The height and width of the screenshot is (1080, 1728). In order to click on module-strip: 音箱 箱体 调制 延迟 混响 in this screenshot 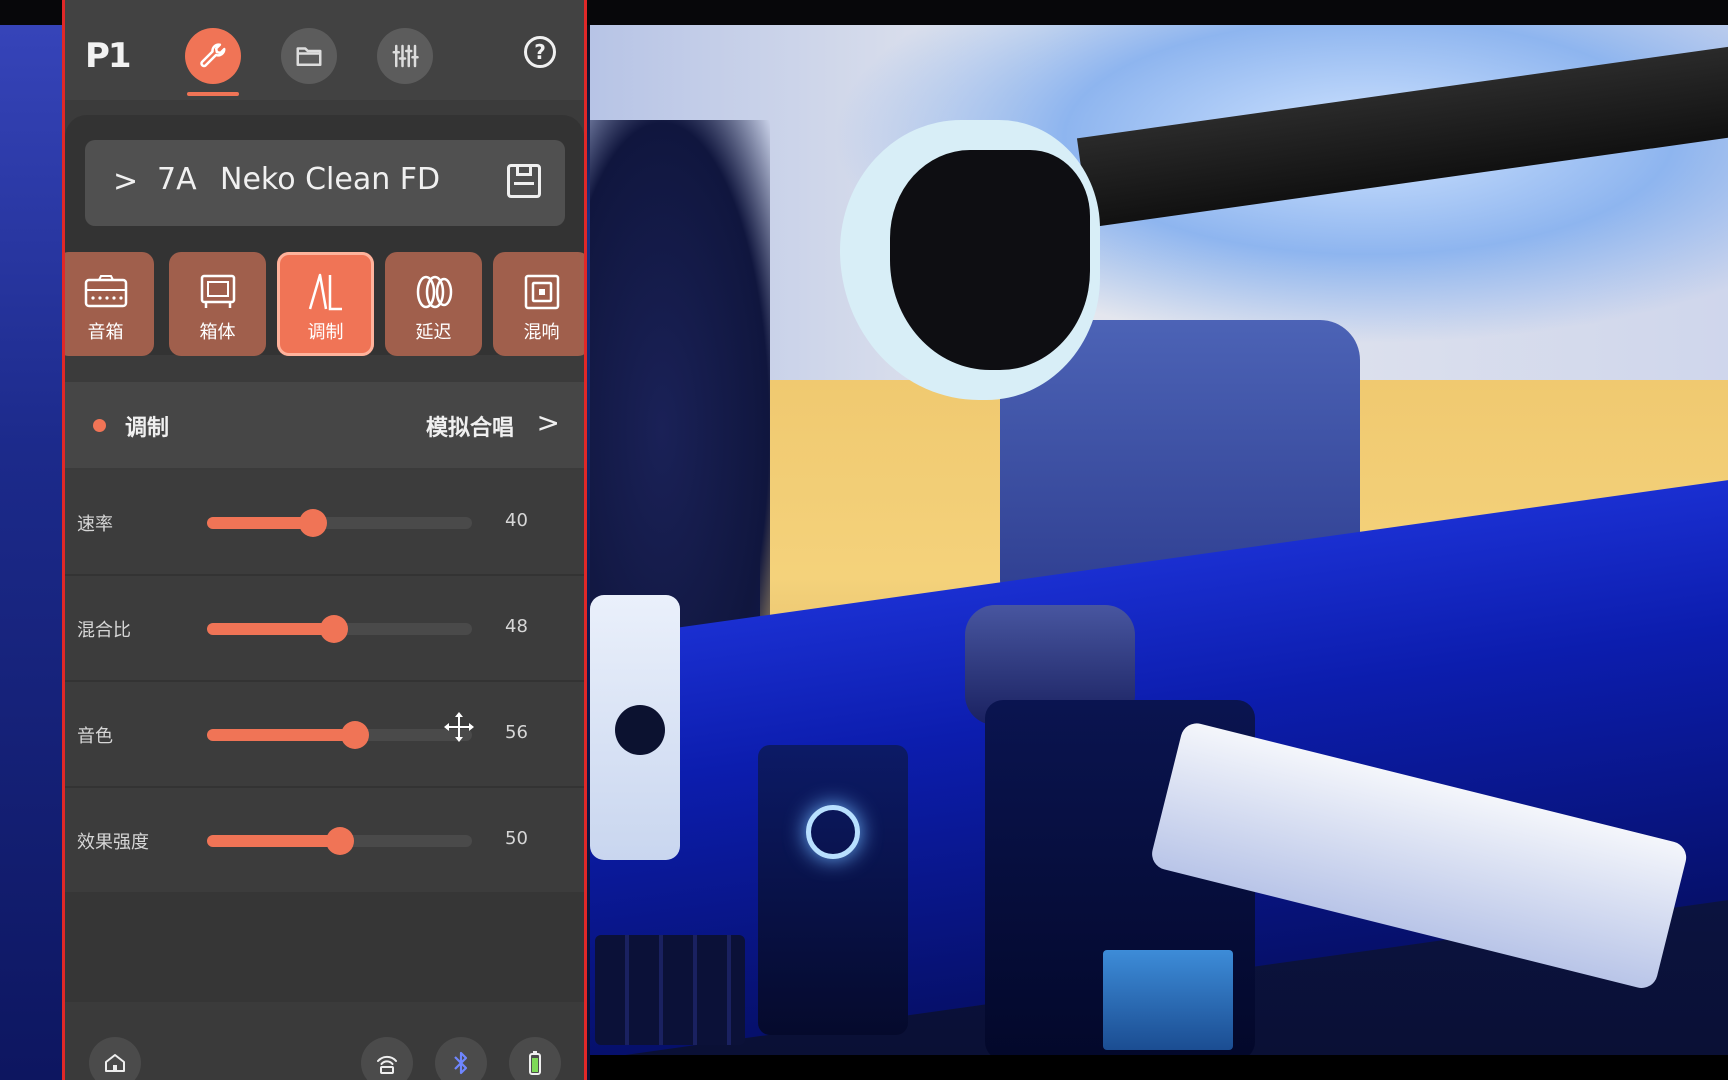, I will do `click(324, 305)`.